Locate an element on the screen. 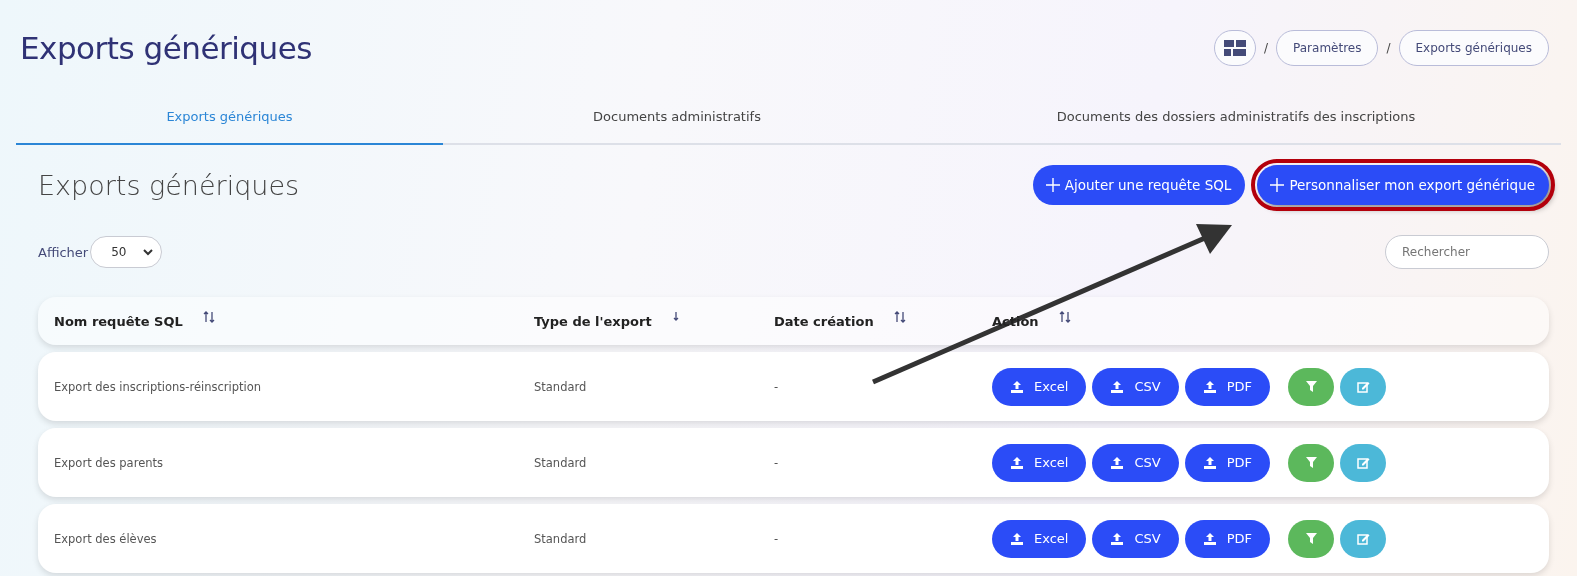 The height and width of the screenshot is (576, 1577). breadcrumb-link: Paramètres is located at coordinates (1327, 48).